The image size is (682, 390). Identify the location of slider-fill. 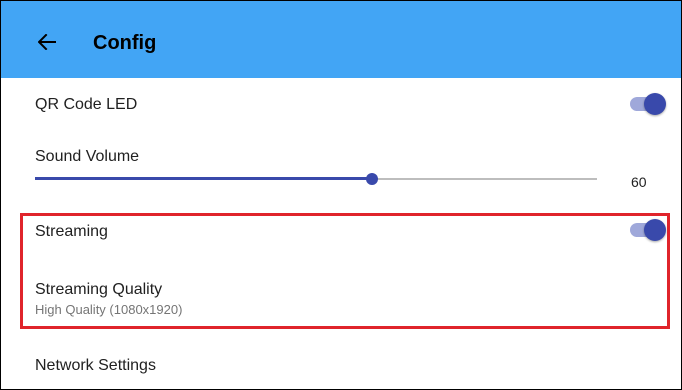
(204, 178).